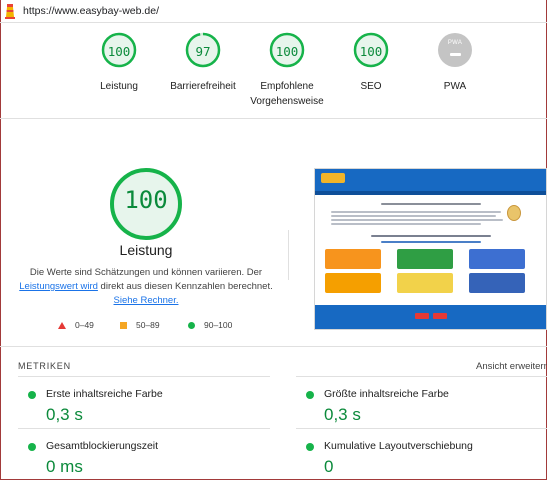  What do you see at coordinates (371, 63) in the screenshot?
I see `gauge-seo: 100 SEO` at bounding box center [371, 63].